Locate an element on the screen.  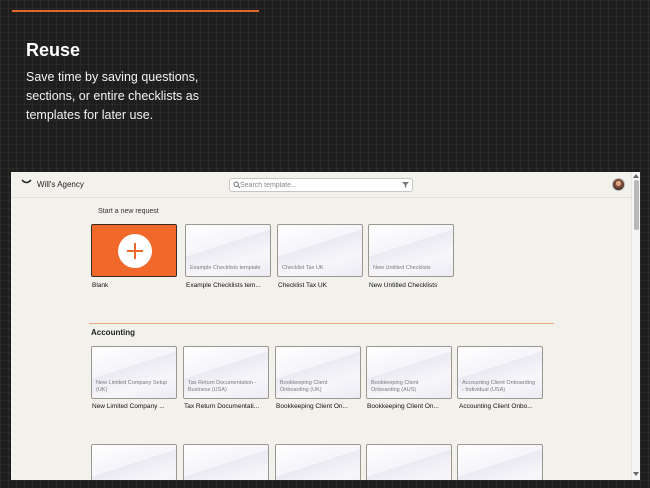
template-card-title: Example Checklists template is located at coordinates (225, 268).